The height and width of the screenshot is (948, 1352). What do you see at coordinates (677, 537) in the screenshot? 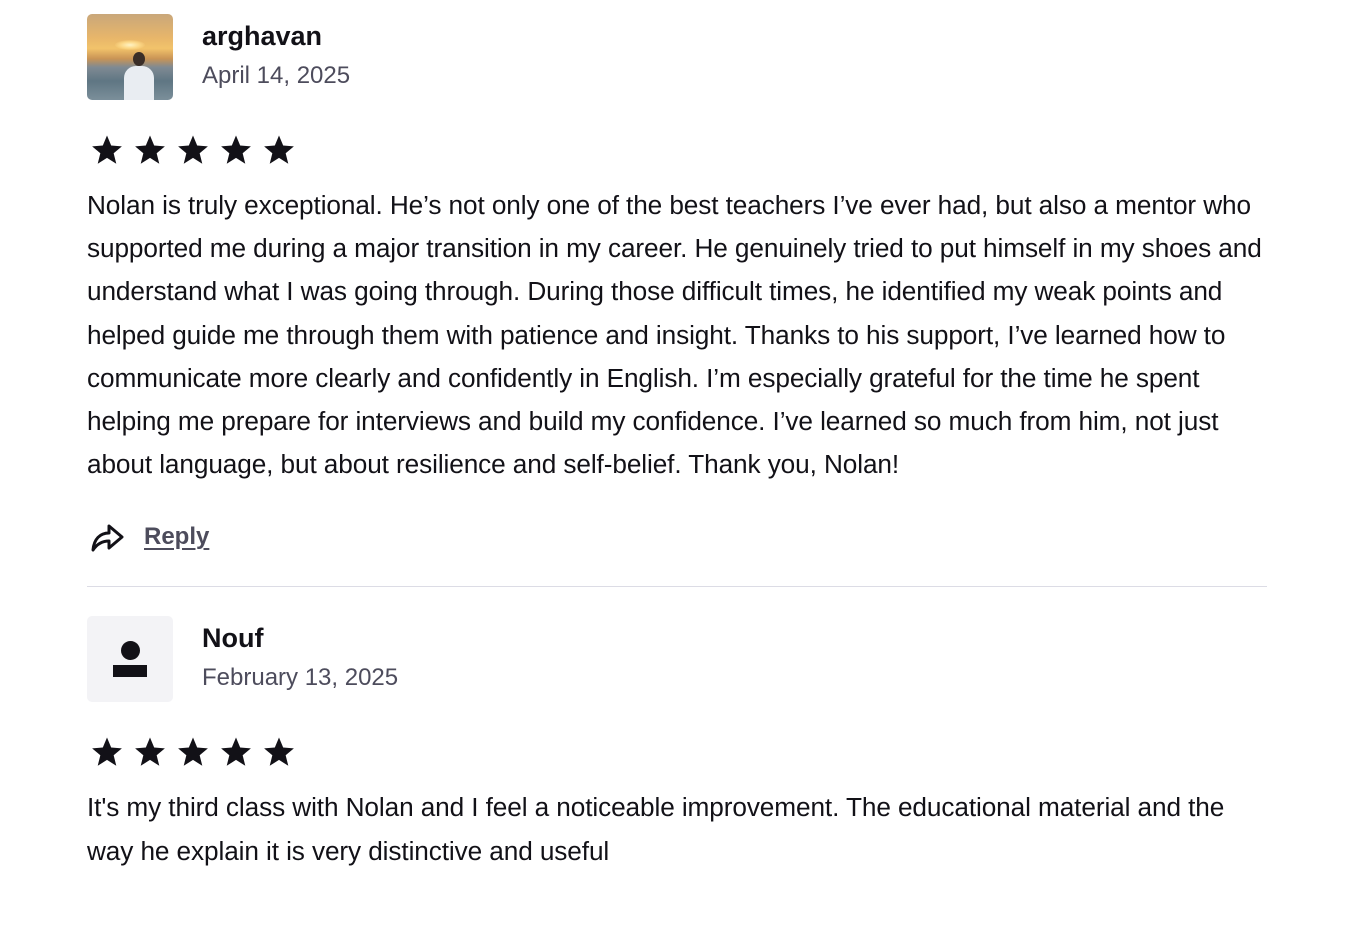
I see `reply-action: Reply` at bounding box center [677, 537].